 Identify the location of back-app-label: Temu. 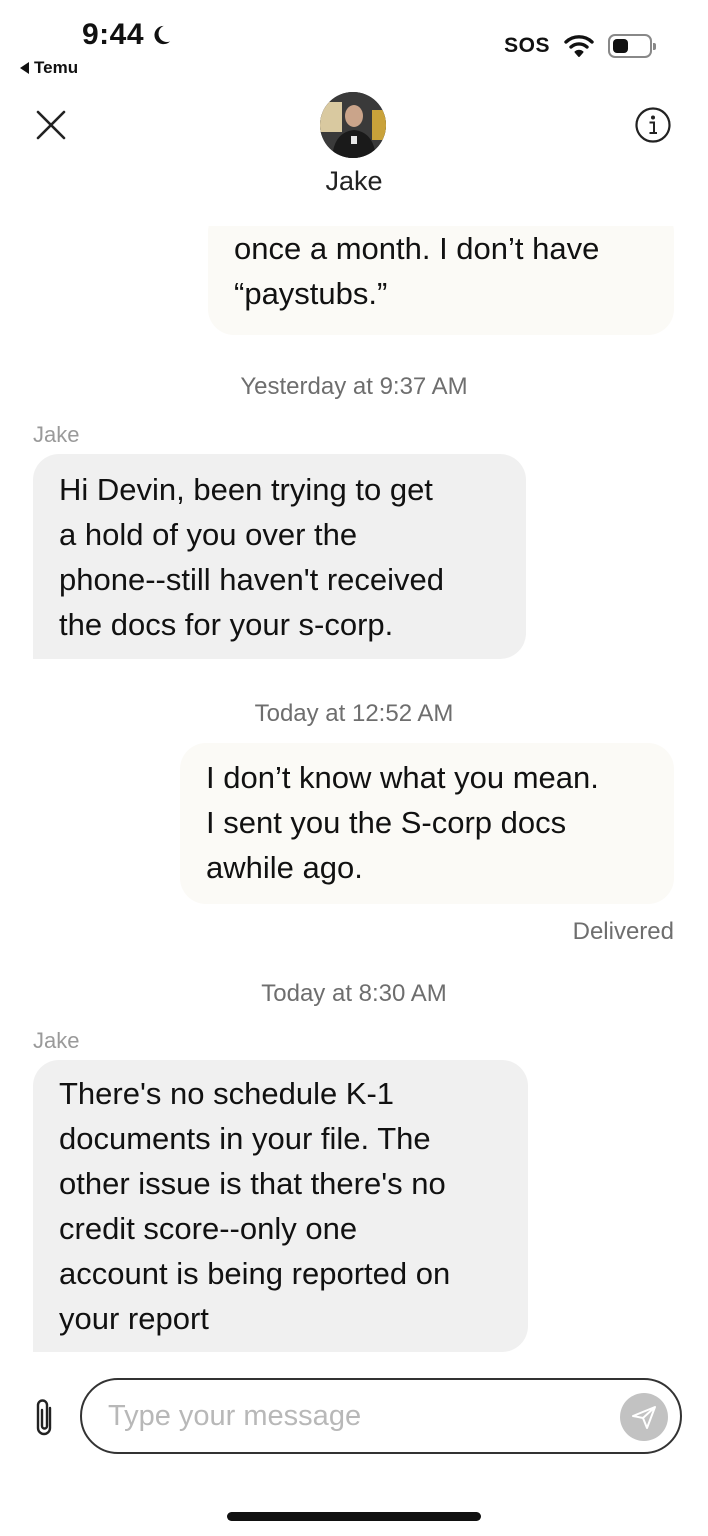
(56, 67).